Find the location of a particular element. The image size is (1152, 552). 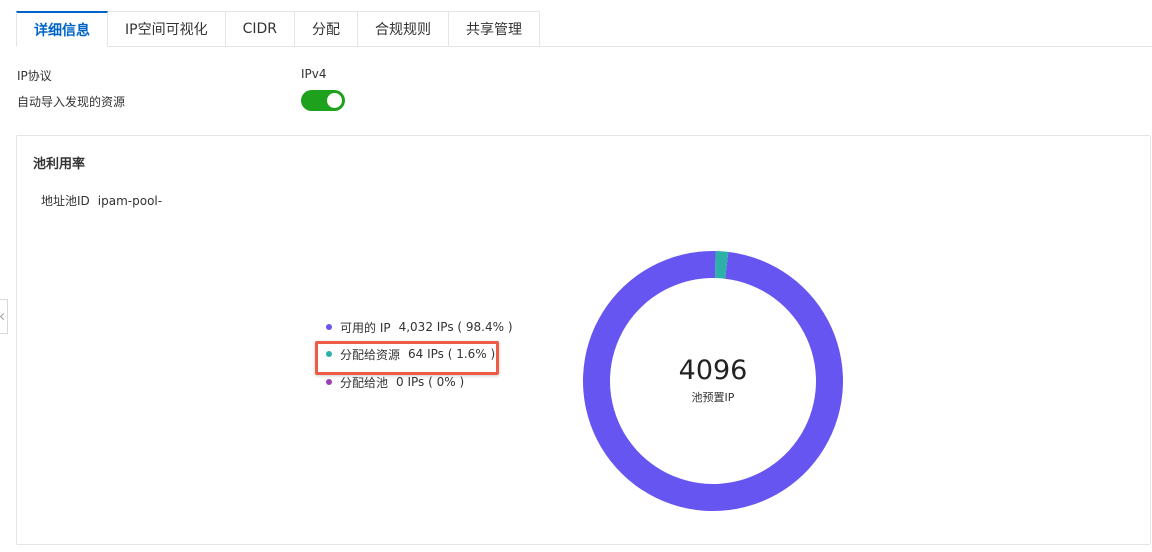

toggle-knob is located at coordinates (334, 100).